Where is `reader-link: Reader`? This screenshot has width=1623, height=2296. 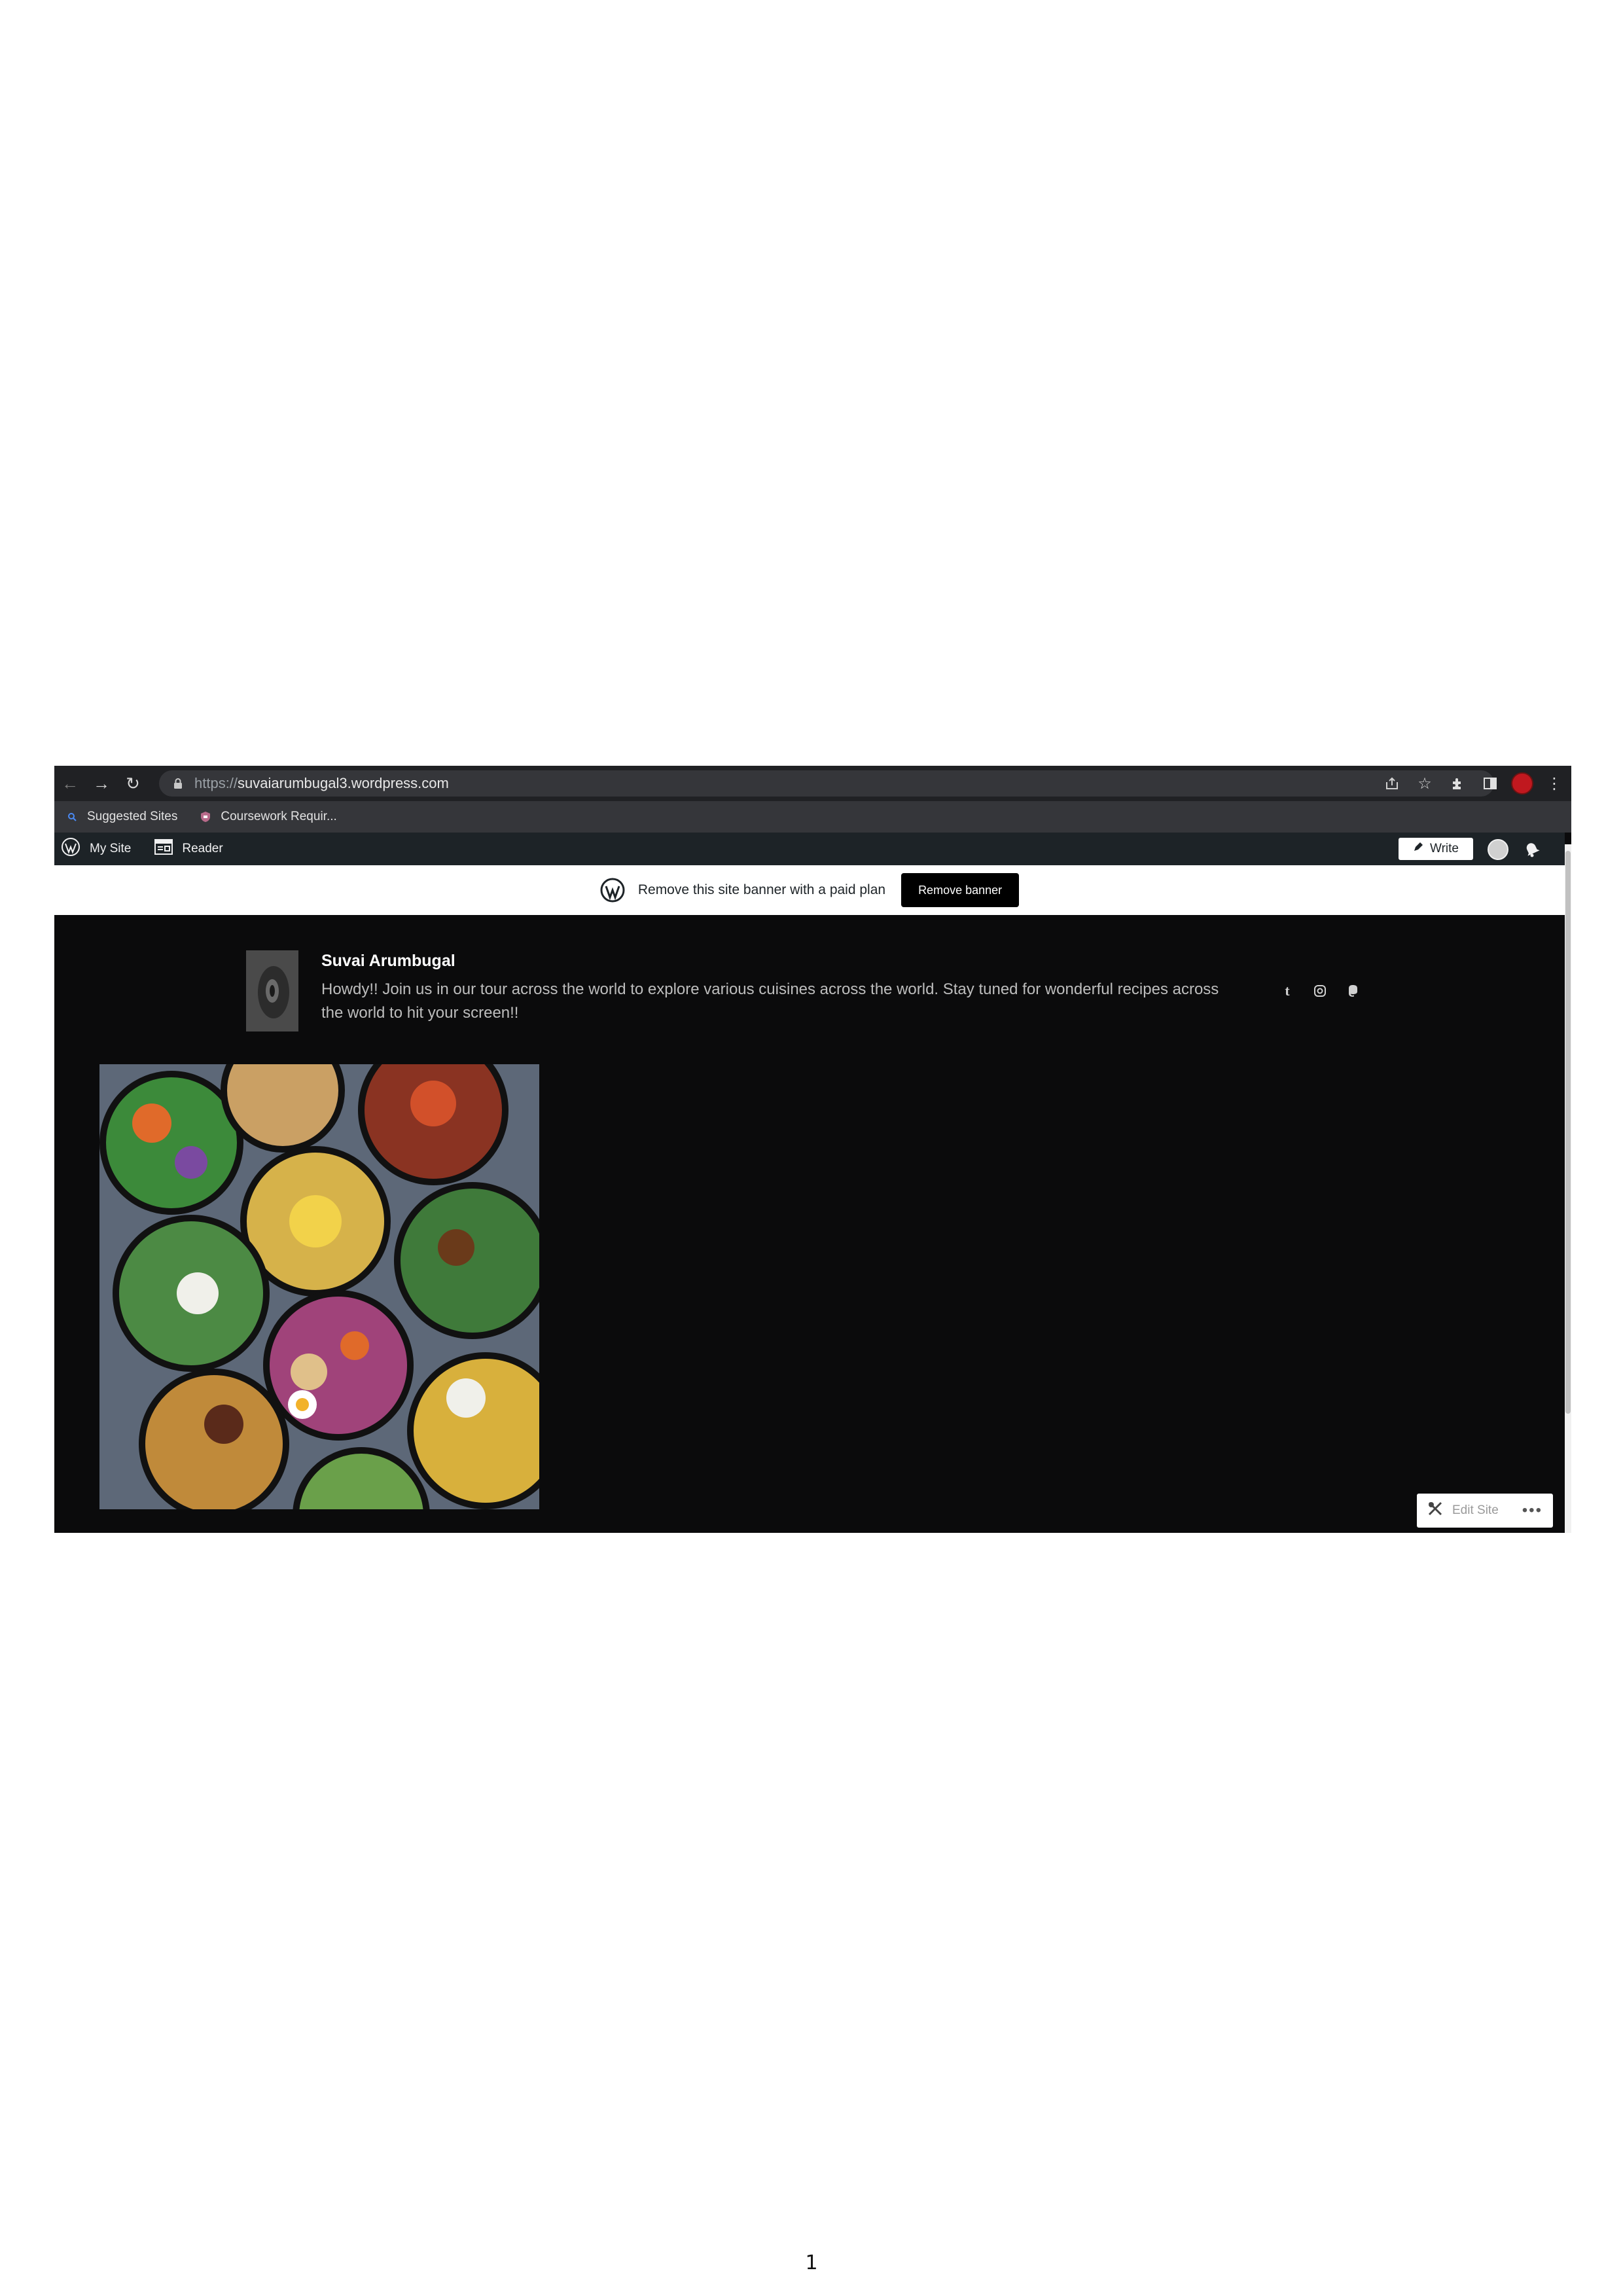 reader-link: Reader is located at coordinates (188, 849).